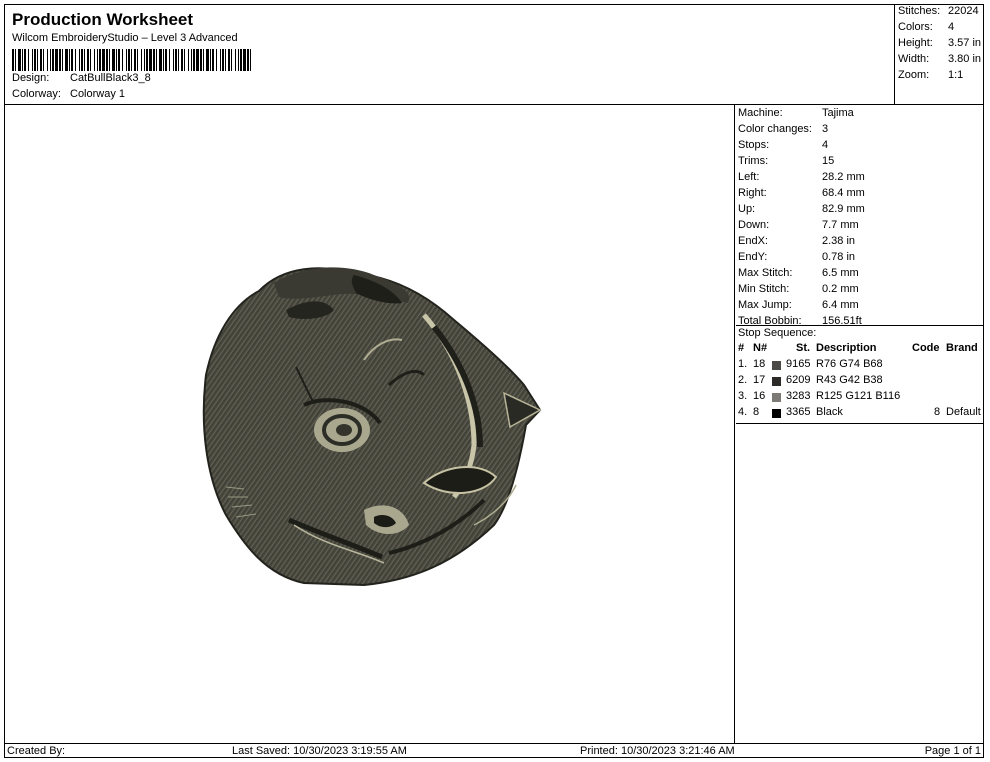  What do you see at coordinates (914, 59) in the screenshot?
I see `summary-label: Width:` at bounding box center [914, 59].